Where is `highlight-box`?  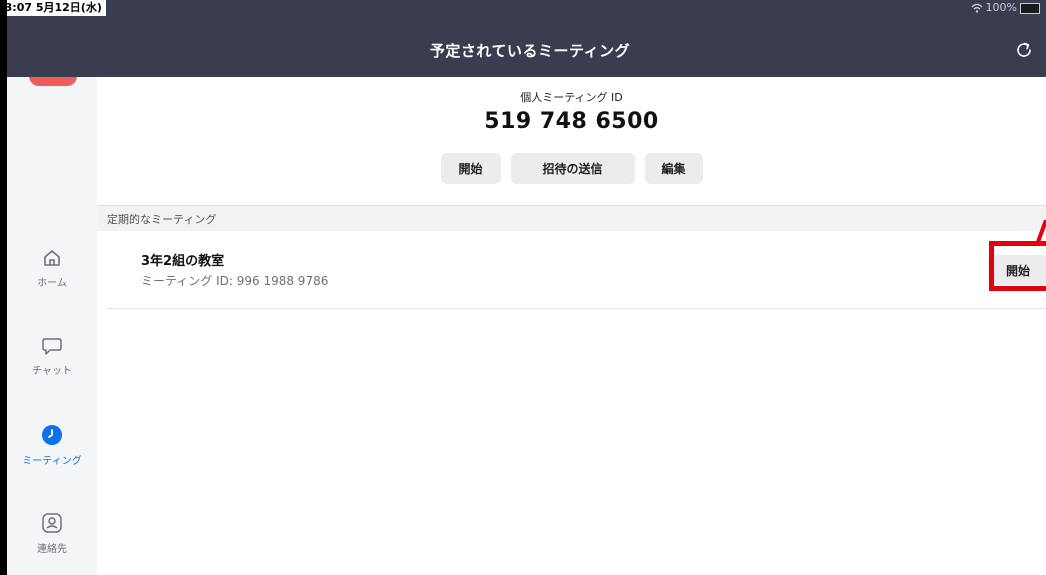 highlight-box is located at coordinates (1017, 266).